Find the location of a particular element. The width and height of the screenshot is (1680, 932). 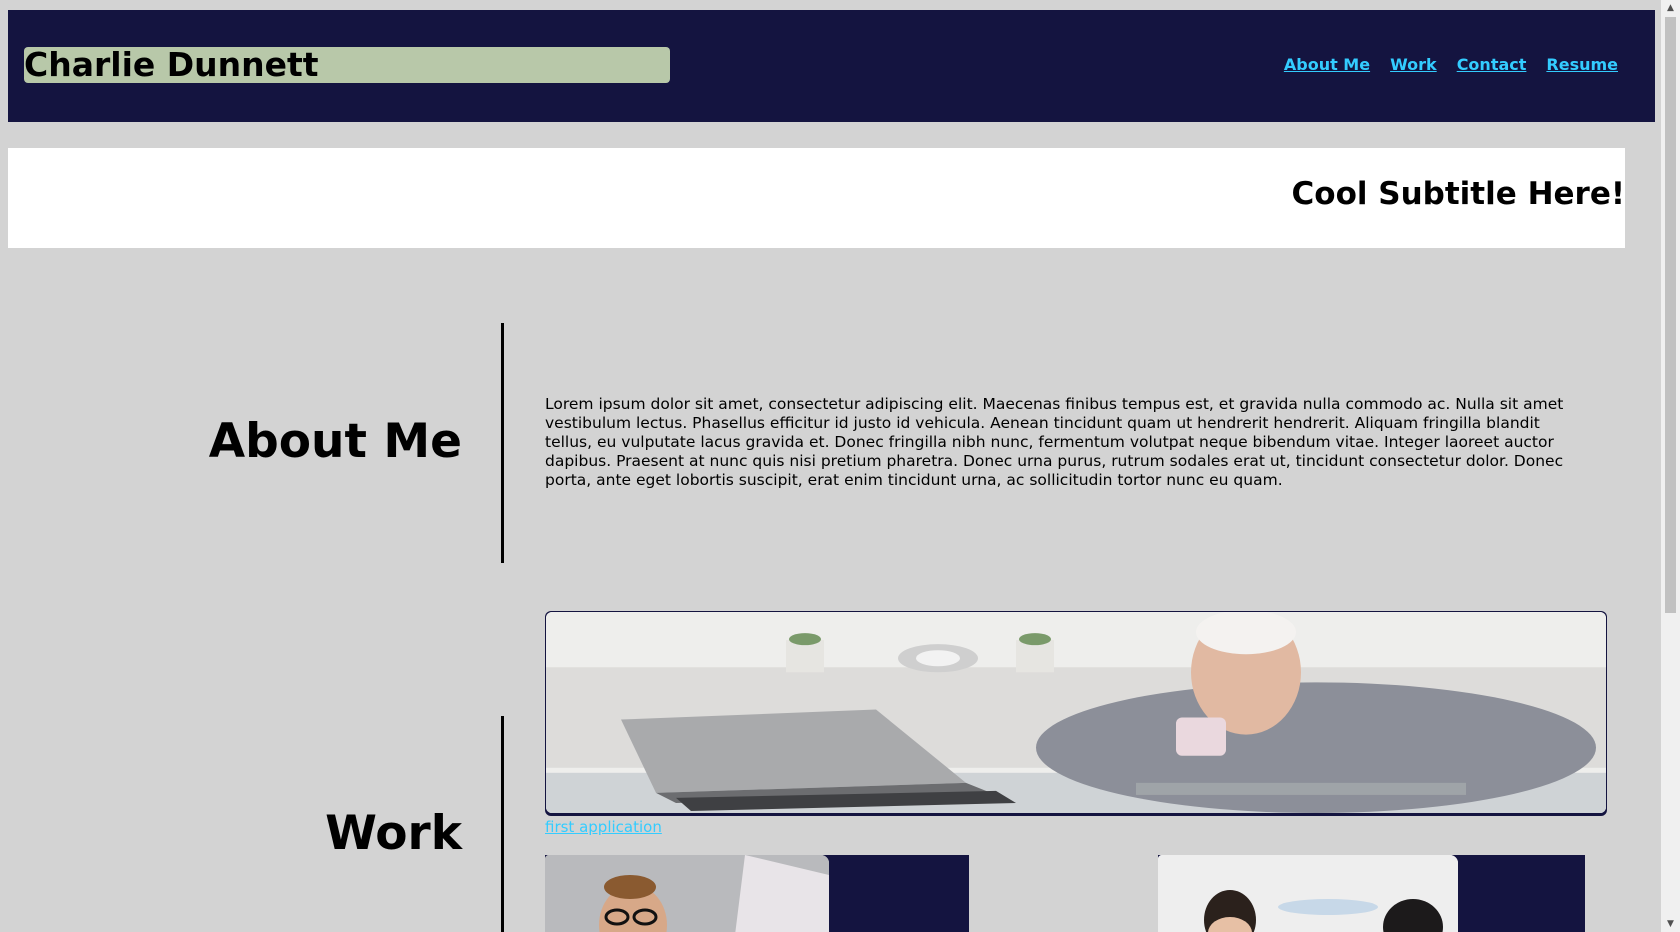

top-strip is located at coordinates (830, 5).